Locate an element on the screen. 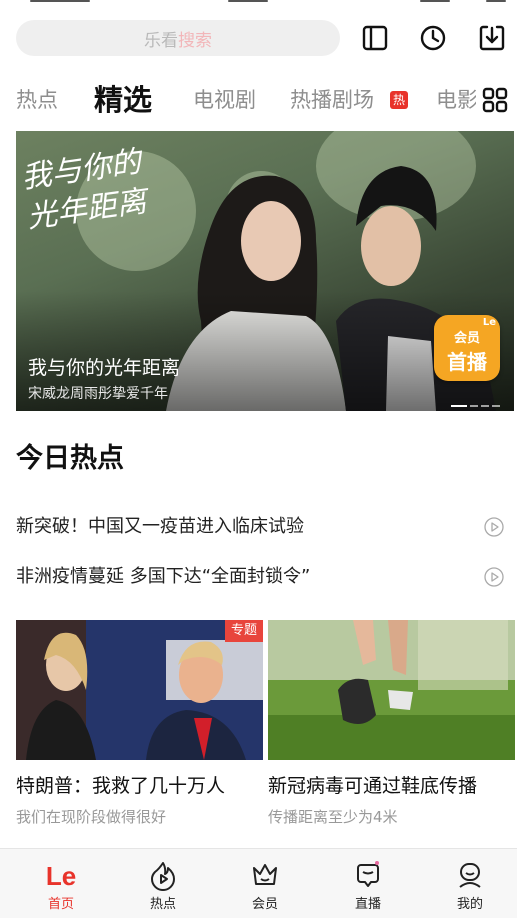 The height and width of the screenshot is (918, 517). tab-hot: 热点 is located at coordinates (37, 100).